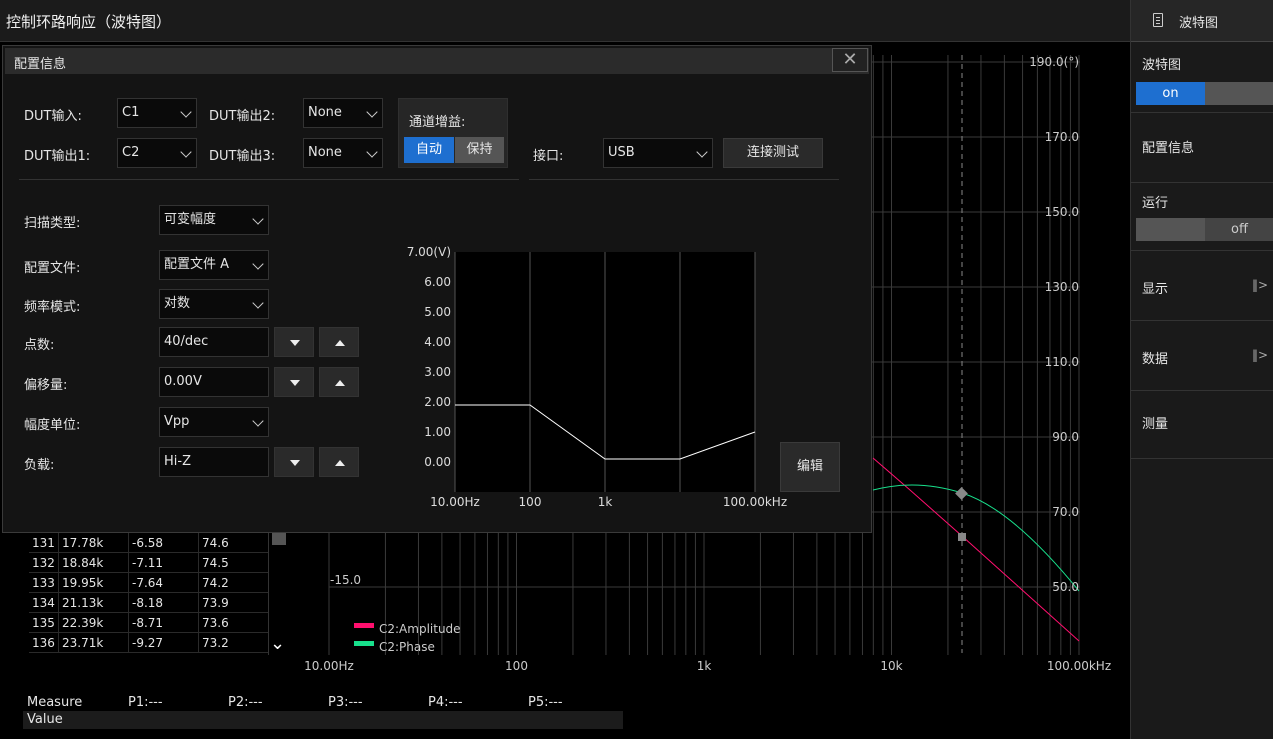 The width and height of the screenshot is (1273, 739). I want to click on points-input: 40/dec, so click(214, 342).